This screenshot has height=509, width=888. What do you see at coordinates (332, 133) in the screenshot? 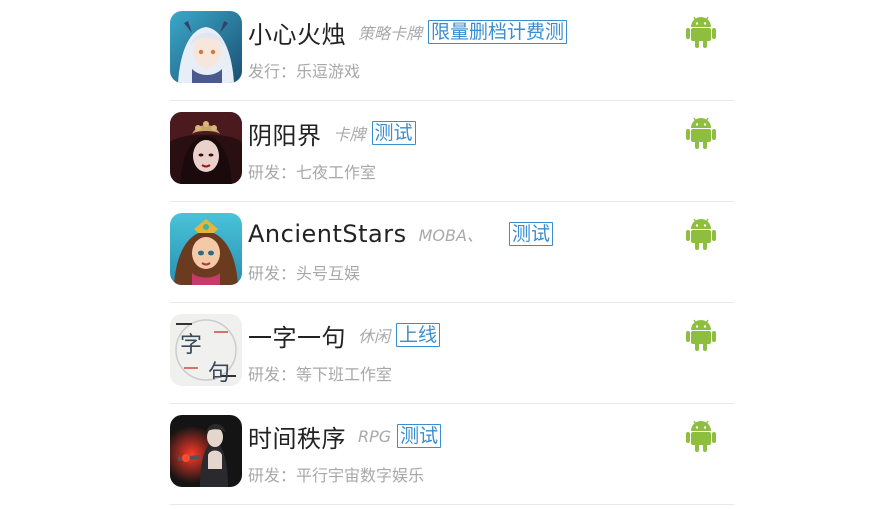
I see `title-line: 阴阳界 卡牌 测试` at bounding box center [332, 133].